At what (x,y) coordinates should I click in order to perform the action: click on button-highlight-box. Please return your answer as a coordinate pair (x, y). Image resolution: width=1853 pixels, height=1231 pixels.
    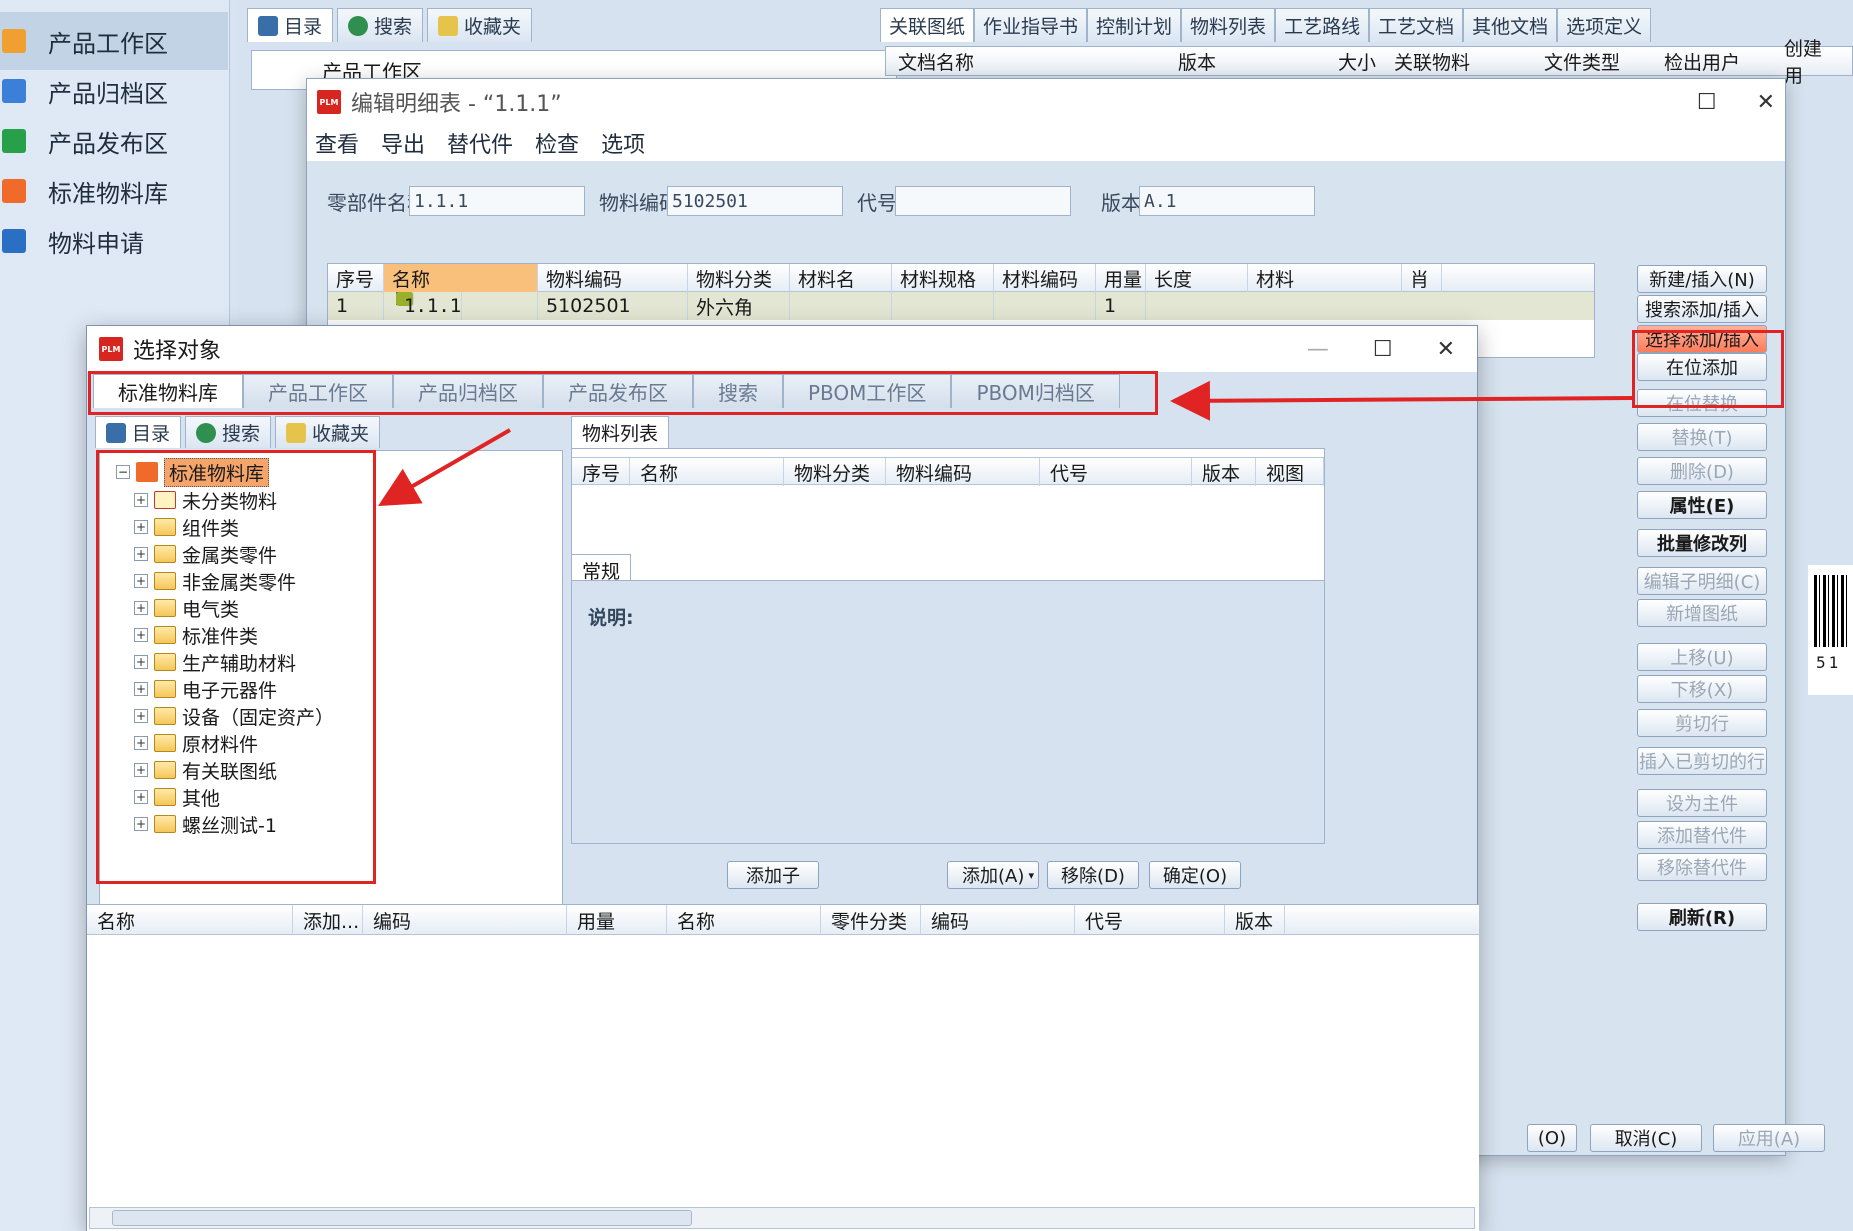
    Looking at the image, I should click on (1708, 369).